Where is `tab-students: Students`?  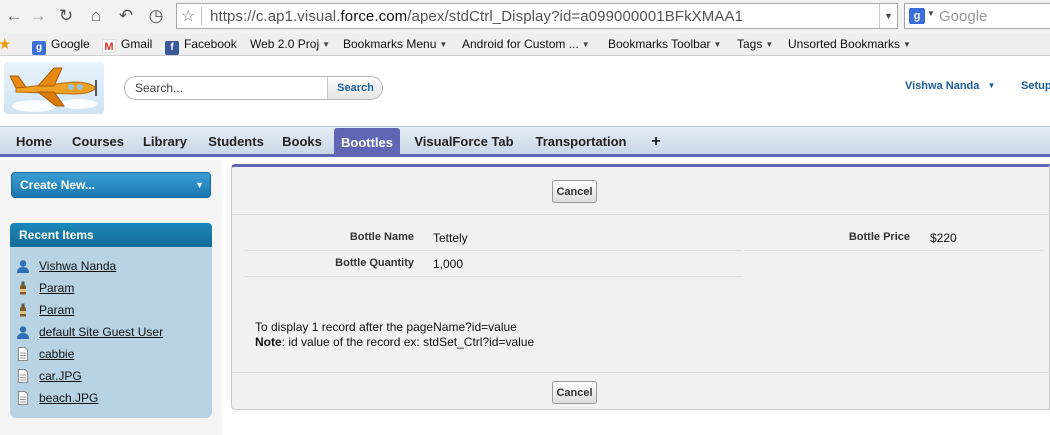
tab-students: Students is located at coordinates (236, 141).